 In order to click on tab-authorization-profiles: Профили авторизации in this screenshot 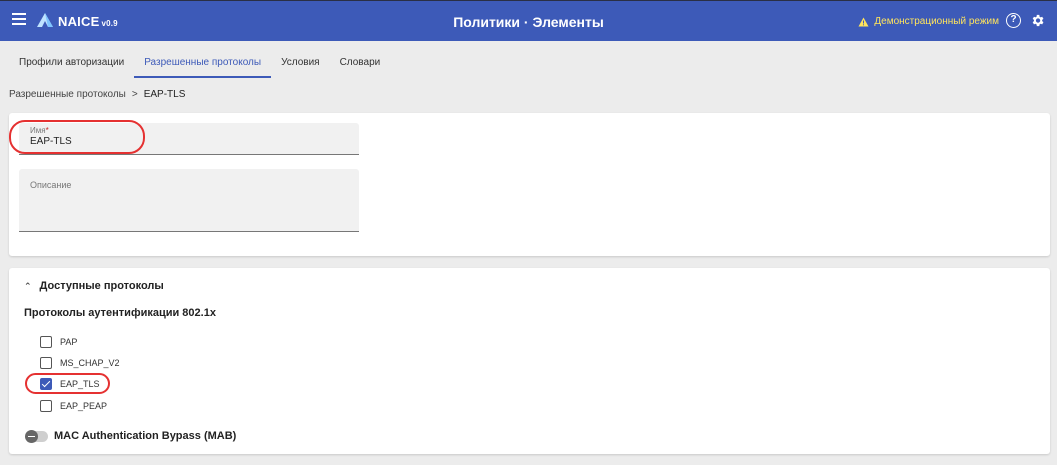, I will do `click(71, 63)`.